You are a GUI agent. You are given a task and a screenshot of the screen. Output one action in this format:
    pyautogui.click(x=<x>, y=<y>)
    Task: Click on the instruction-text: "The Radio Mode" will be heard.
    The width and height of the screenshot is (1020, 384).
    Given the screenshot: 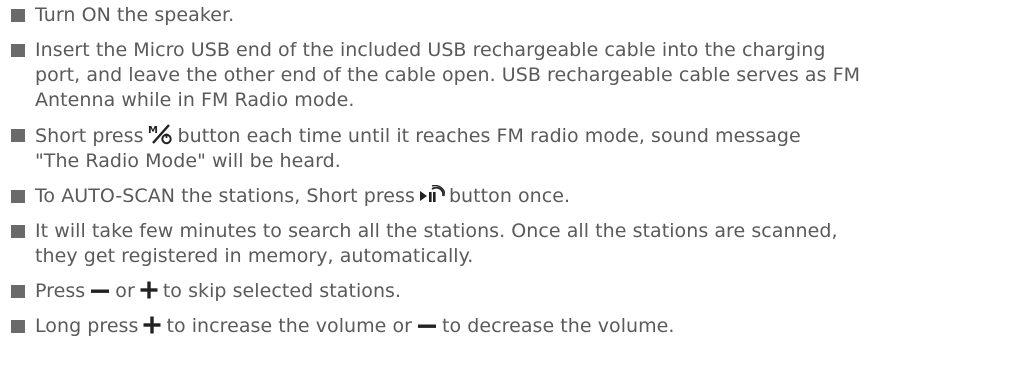 What is the action you would take?
    pyautogui.click(x=188, y=161)
    